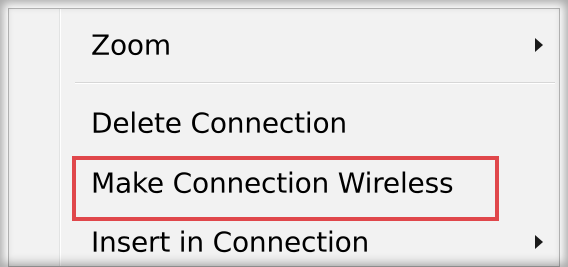 The image size is (568, 267). Describe the element at coordinates (219, 123) in the screenshot. I see `menu-item-label: Delete Connection` at that location.